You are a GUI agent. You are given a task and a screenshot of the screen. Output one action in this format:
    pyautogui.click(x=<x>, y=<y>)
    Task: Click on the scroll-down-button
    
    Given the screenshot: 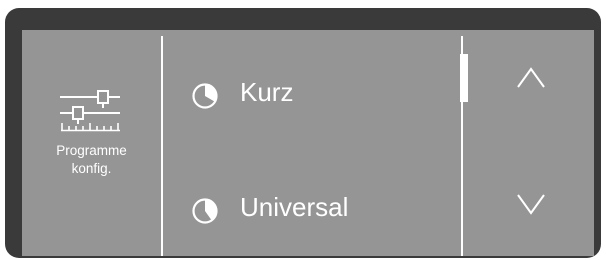 What is the action you would take?
    pyautogui.click(x=531, y=199)
    